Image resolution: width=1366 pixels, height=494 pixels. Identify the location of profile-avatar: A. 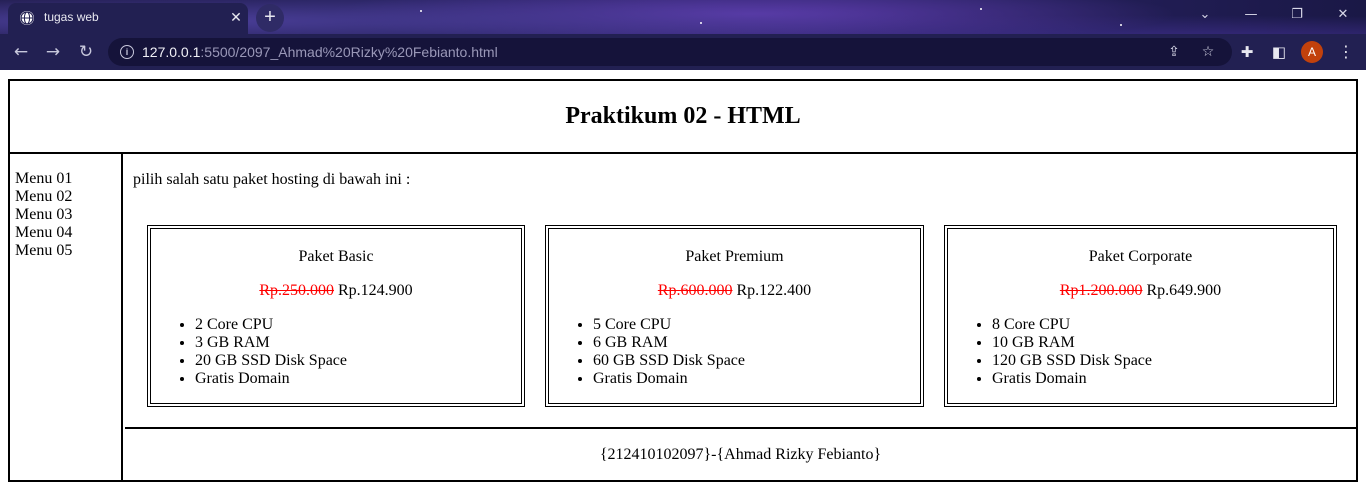
(1312, 52).